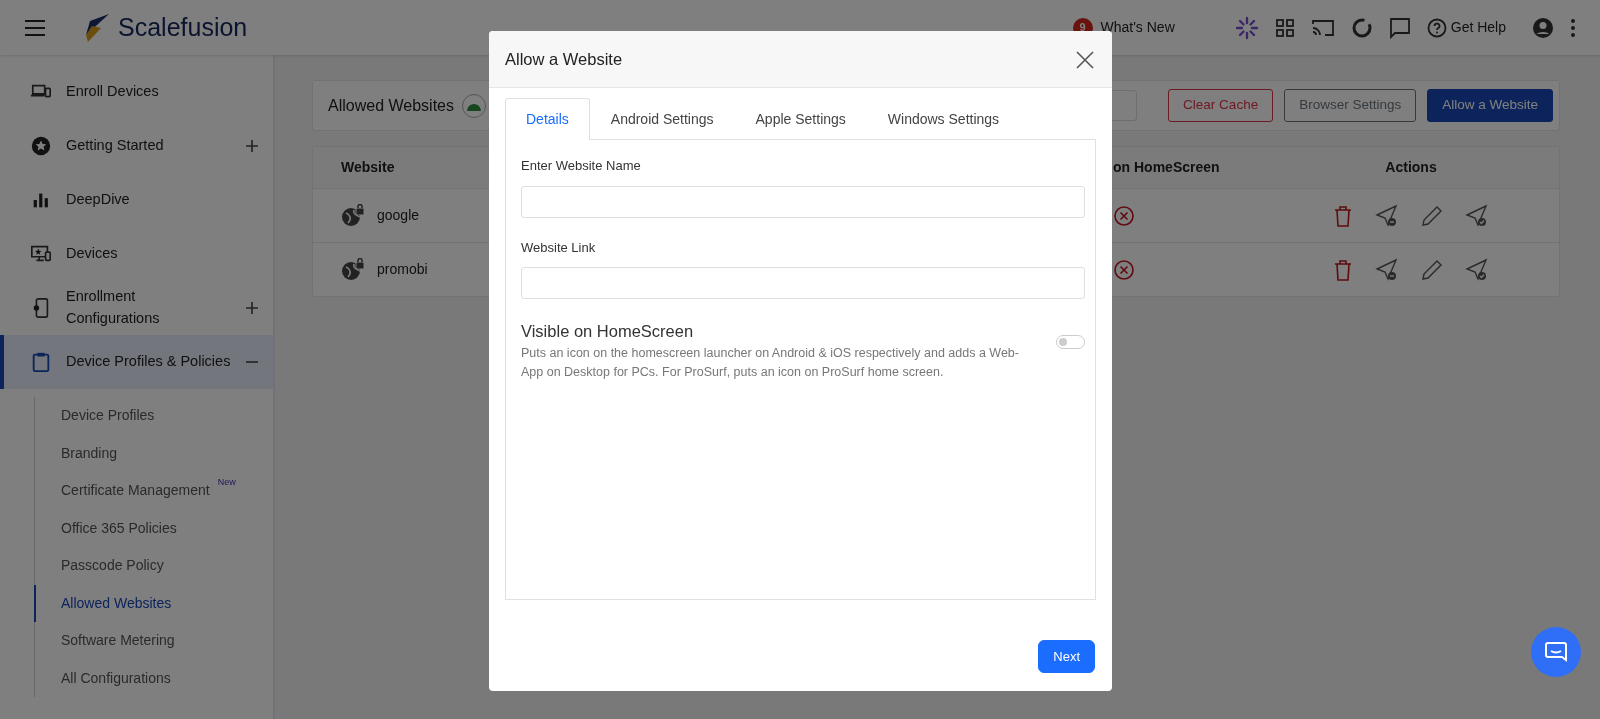 This screenshot has height=719, width=1600. What do you see at coordinates (1322, 27) in the screenshot?
I see `cast-icon` at bounding box center [1322, 27].